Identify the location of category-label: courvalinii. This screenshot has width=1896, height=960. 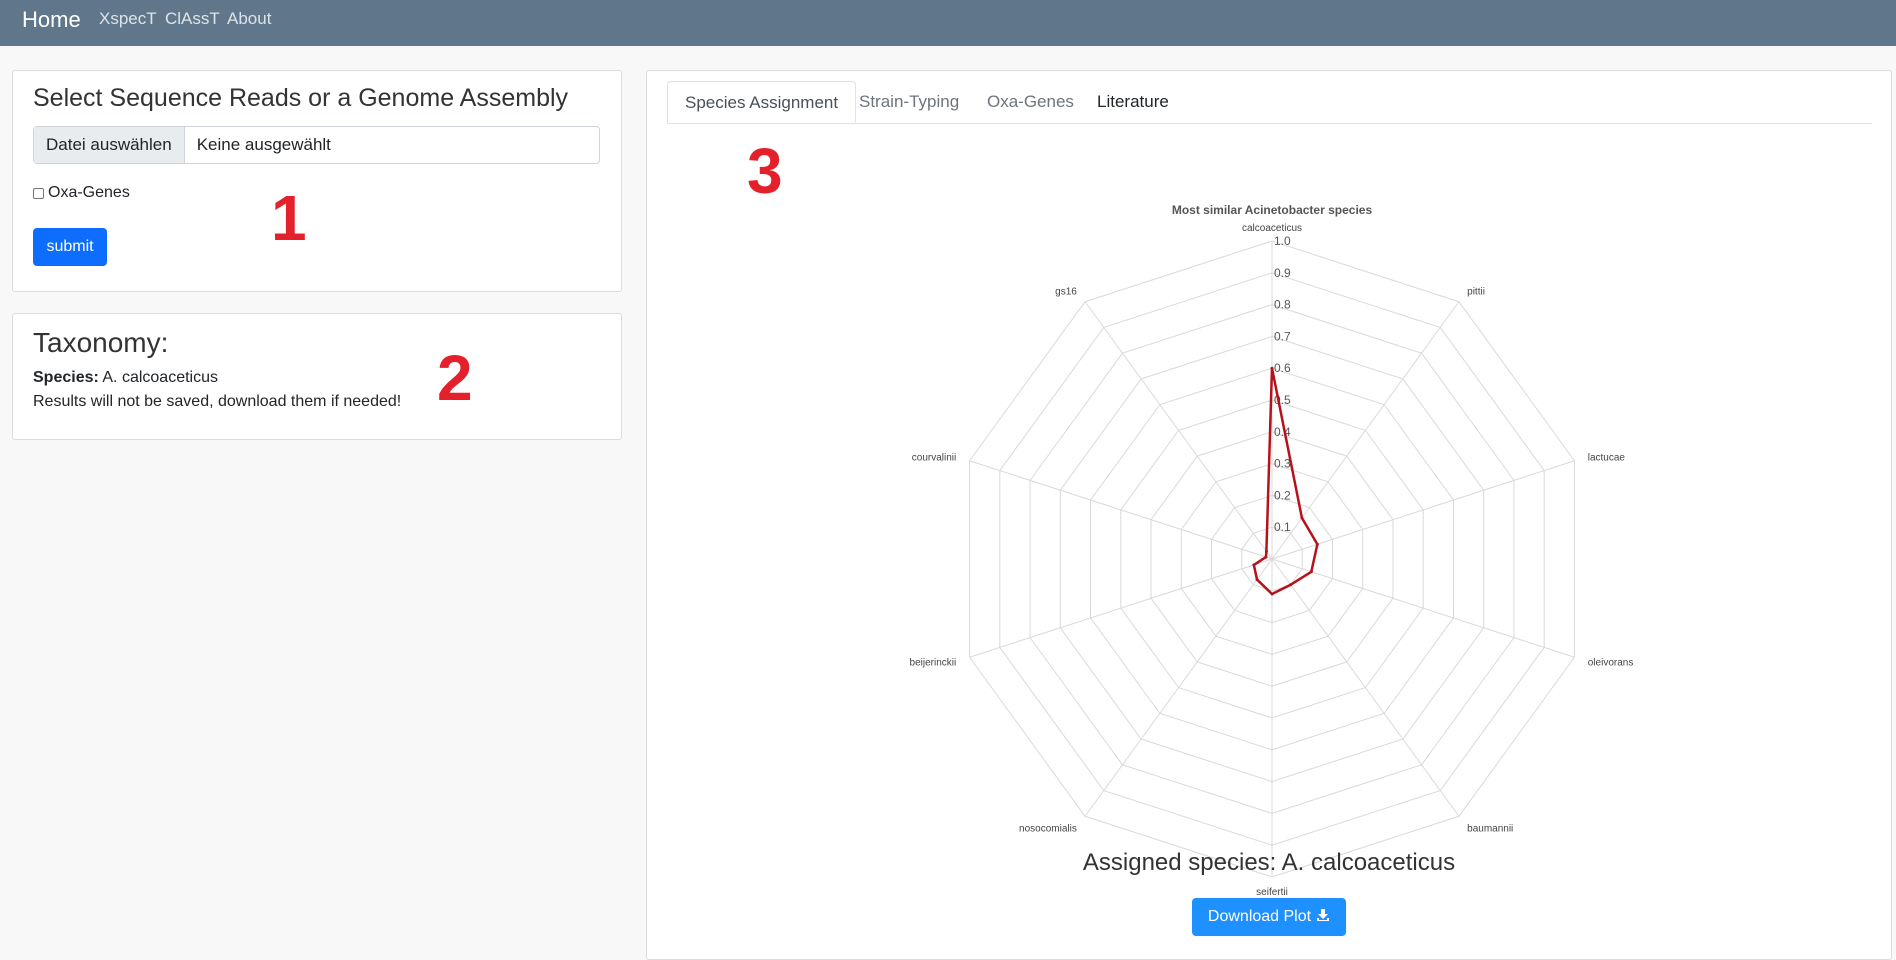
(934, 457).